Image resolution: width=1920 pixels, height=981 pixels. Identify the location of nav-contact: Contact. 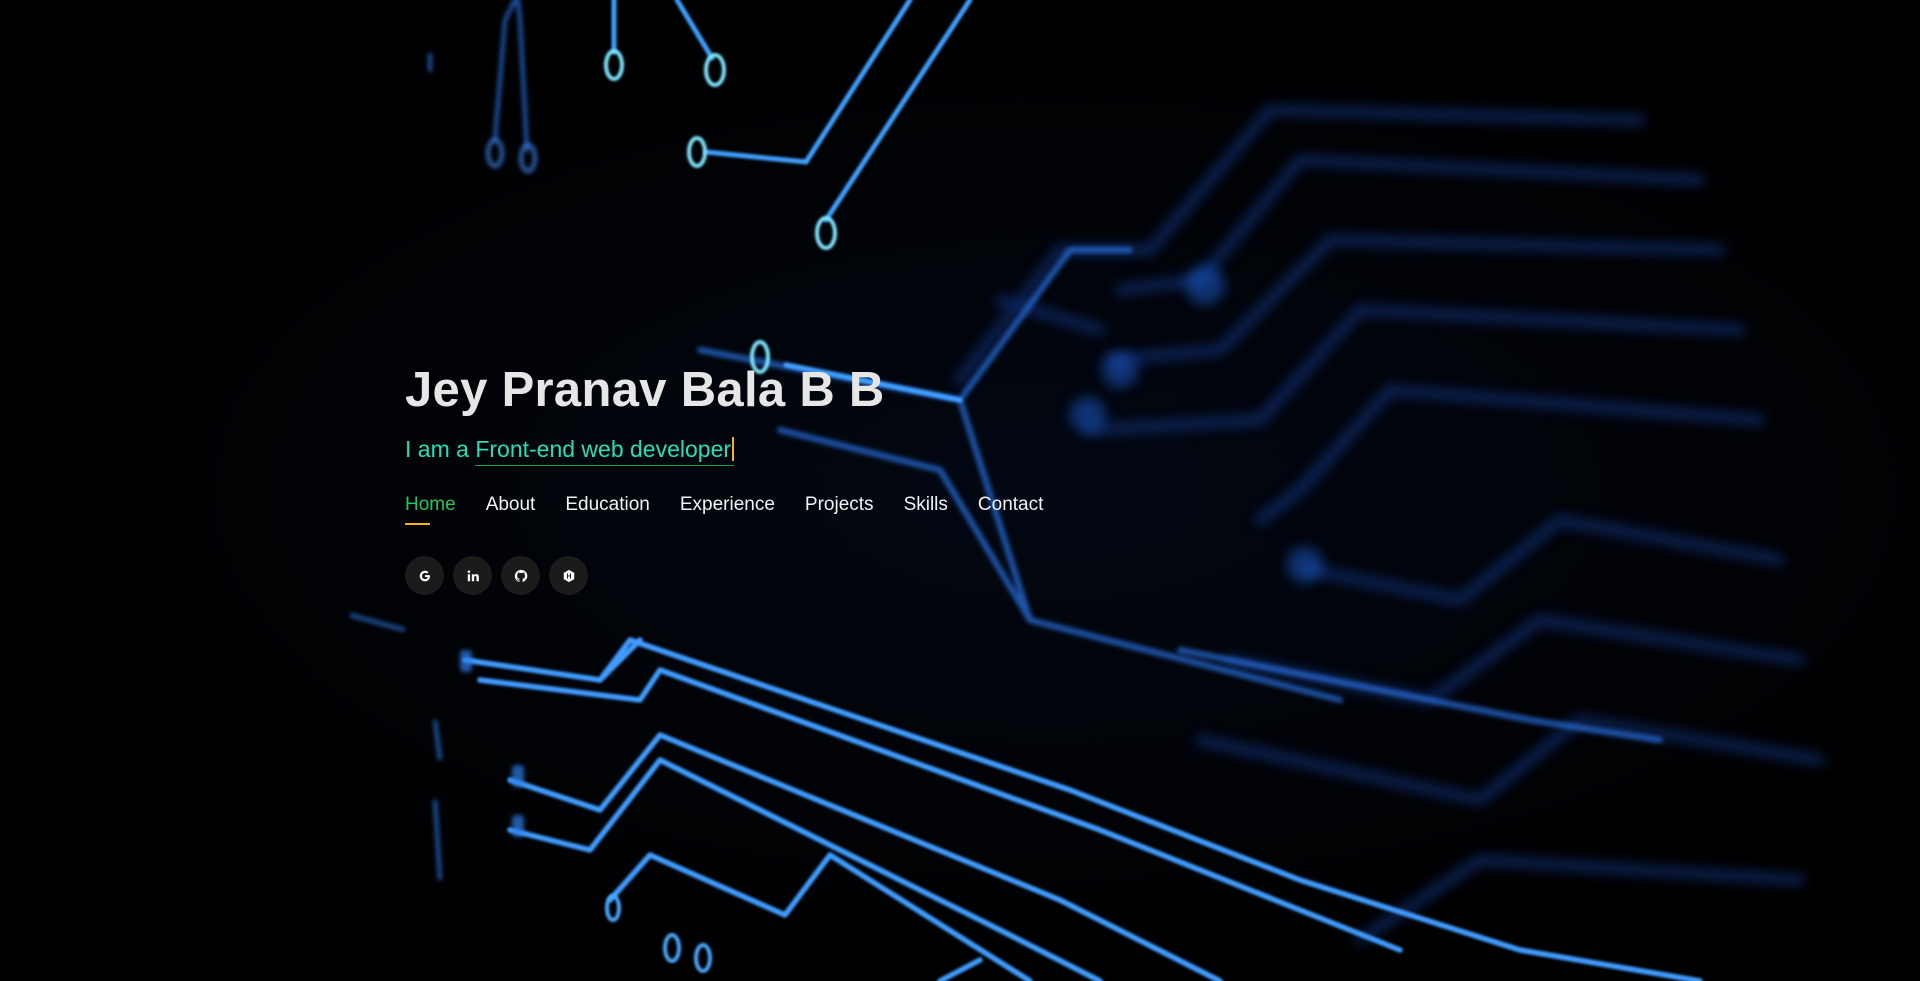
(1010, 508).